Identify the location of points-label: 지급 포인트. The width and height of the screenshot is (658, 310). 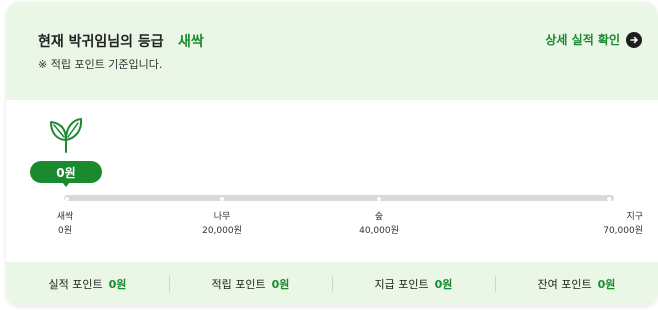
(401, 284).